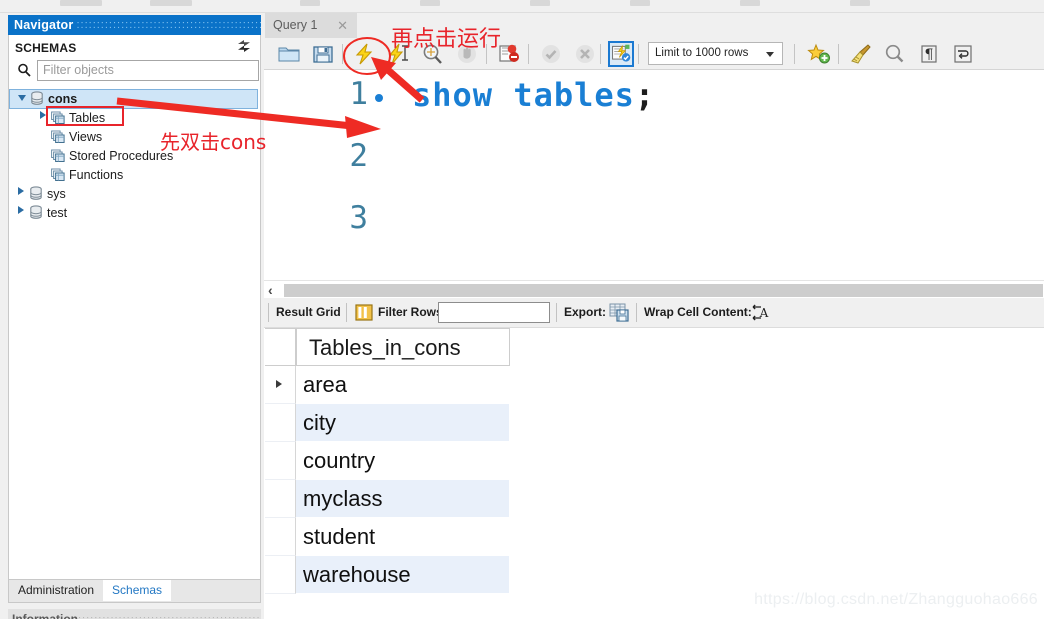 This screenshot has height=619, width=1044. What do you see at coordinates (619, 313) in the screenshot?
I see `export-recordset-icon` at bounding box center [619, 313].